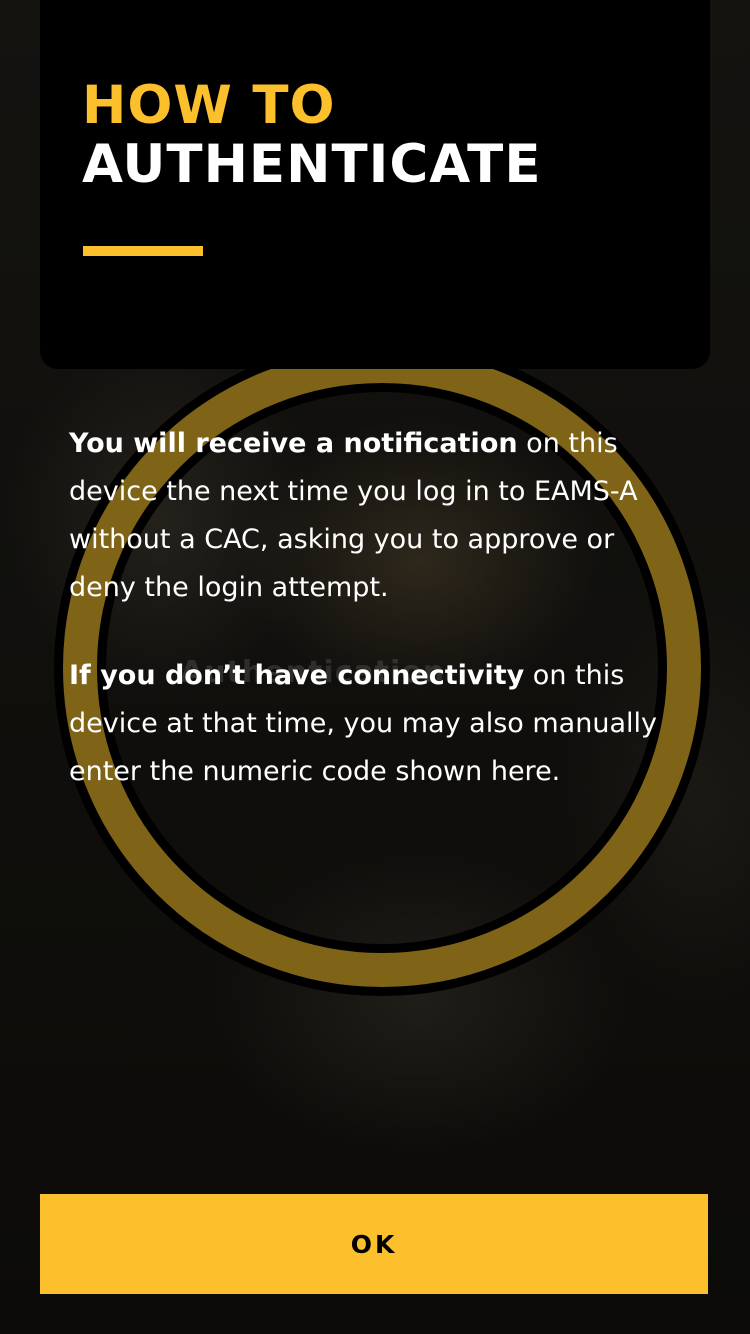 The image size is (750, 1334). What do you see at coordinates (312, 164) in the screenshot?
I see `page-title-line2: AUTHENTICATE` at bounding box center [312, 164].